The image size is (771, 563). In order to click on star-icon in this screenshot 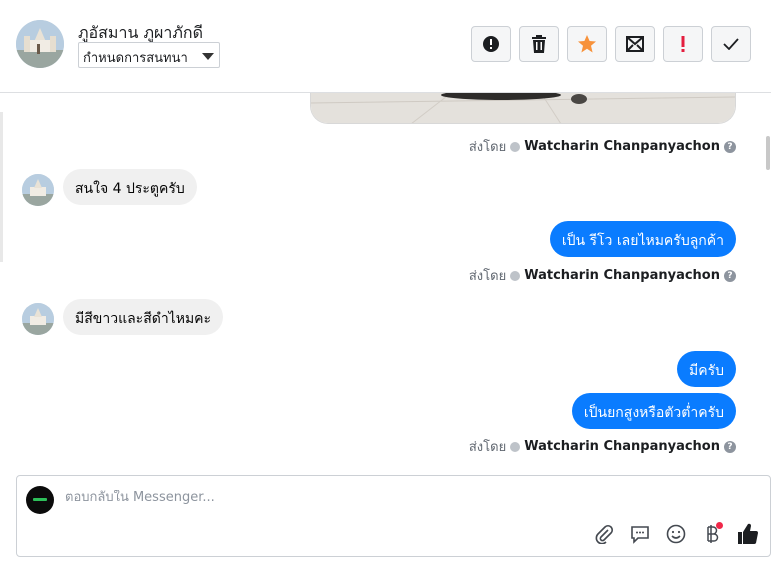, I will do `click(587, 44)`.